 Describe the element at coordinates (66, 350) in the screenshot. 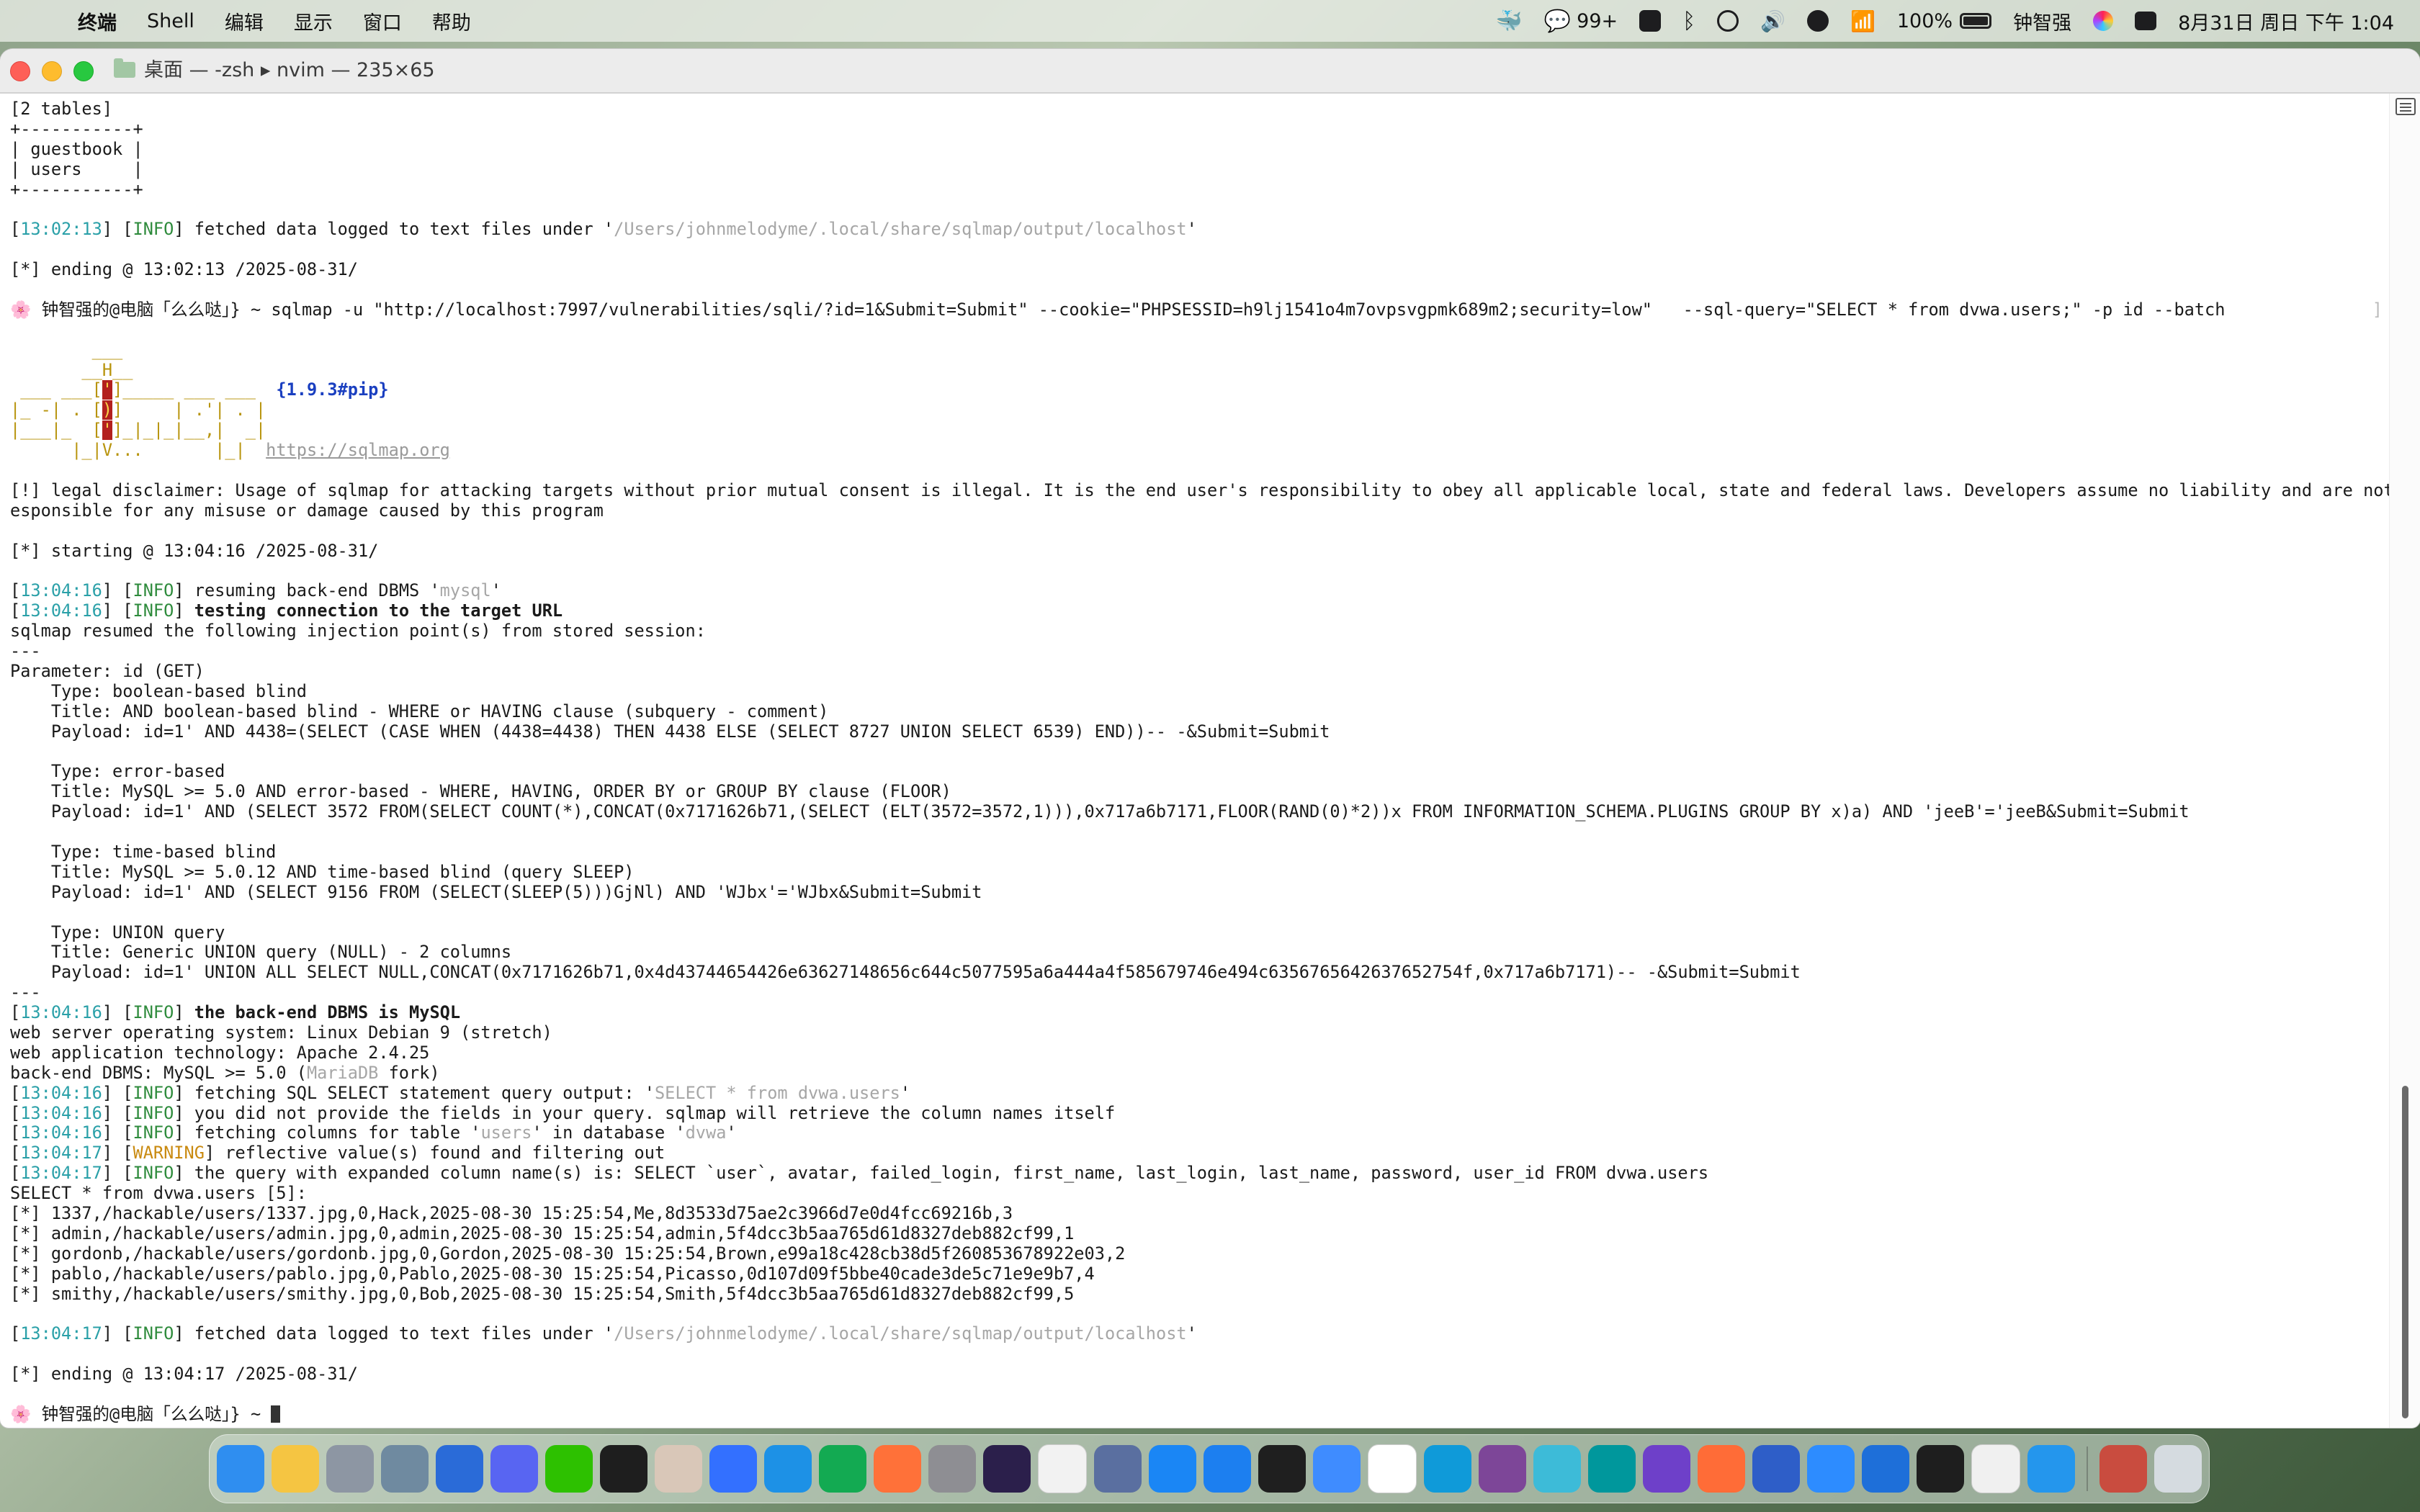

I see `banner-line: ___` at that location.